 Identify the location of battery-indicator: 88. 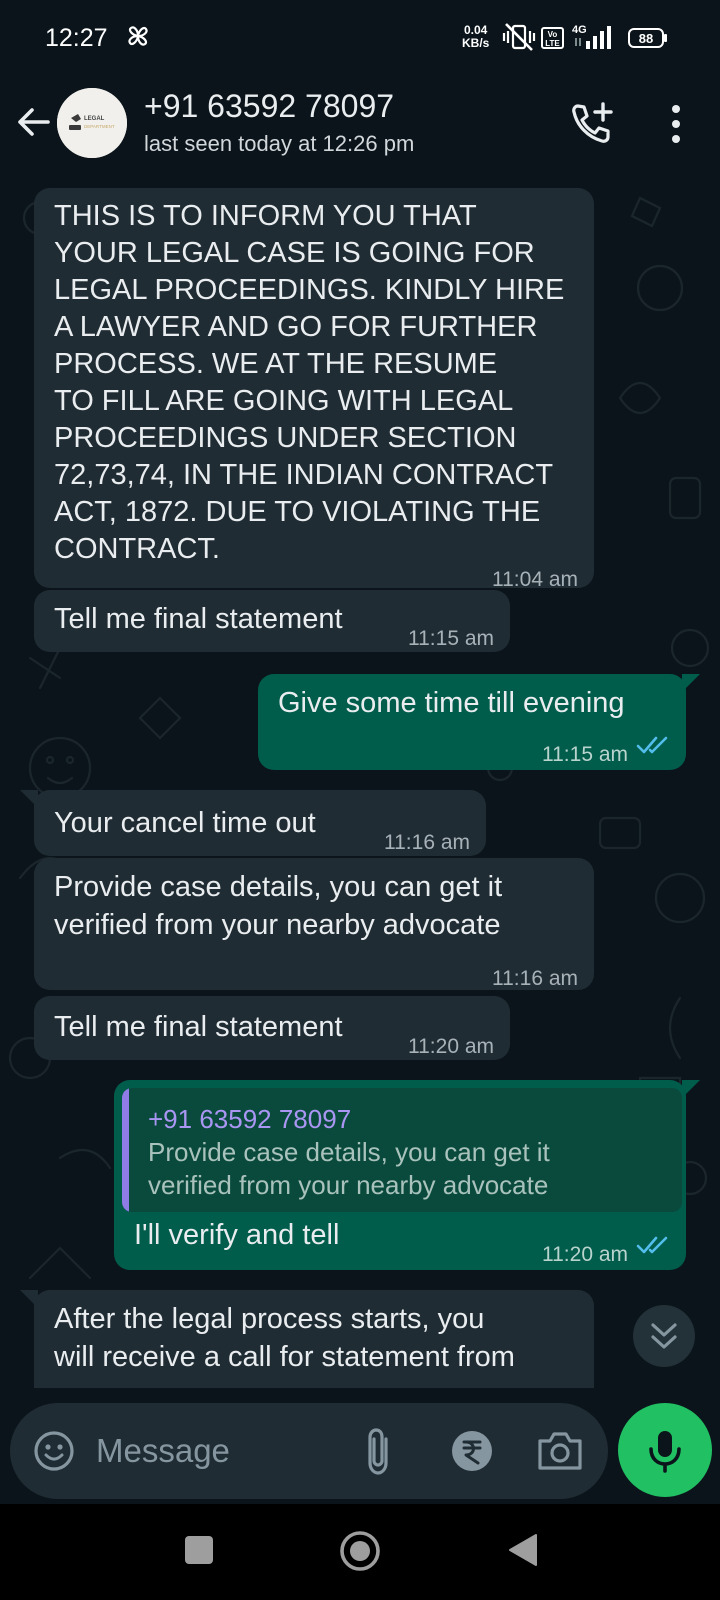
(648, 38).